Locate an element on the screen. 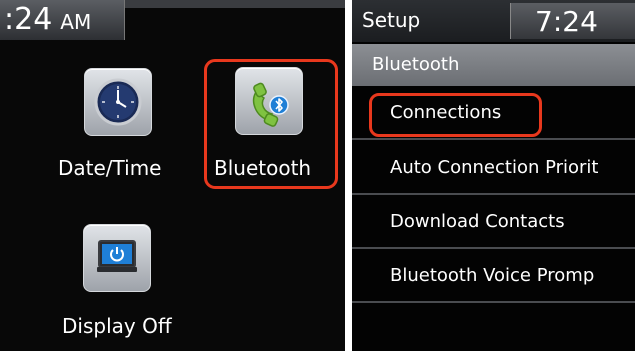 The height and width of the screenshot is (351, 635). display-off-label: Display Off is located at coordinates (117, 326).